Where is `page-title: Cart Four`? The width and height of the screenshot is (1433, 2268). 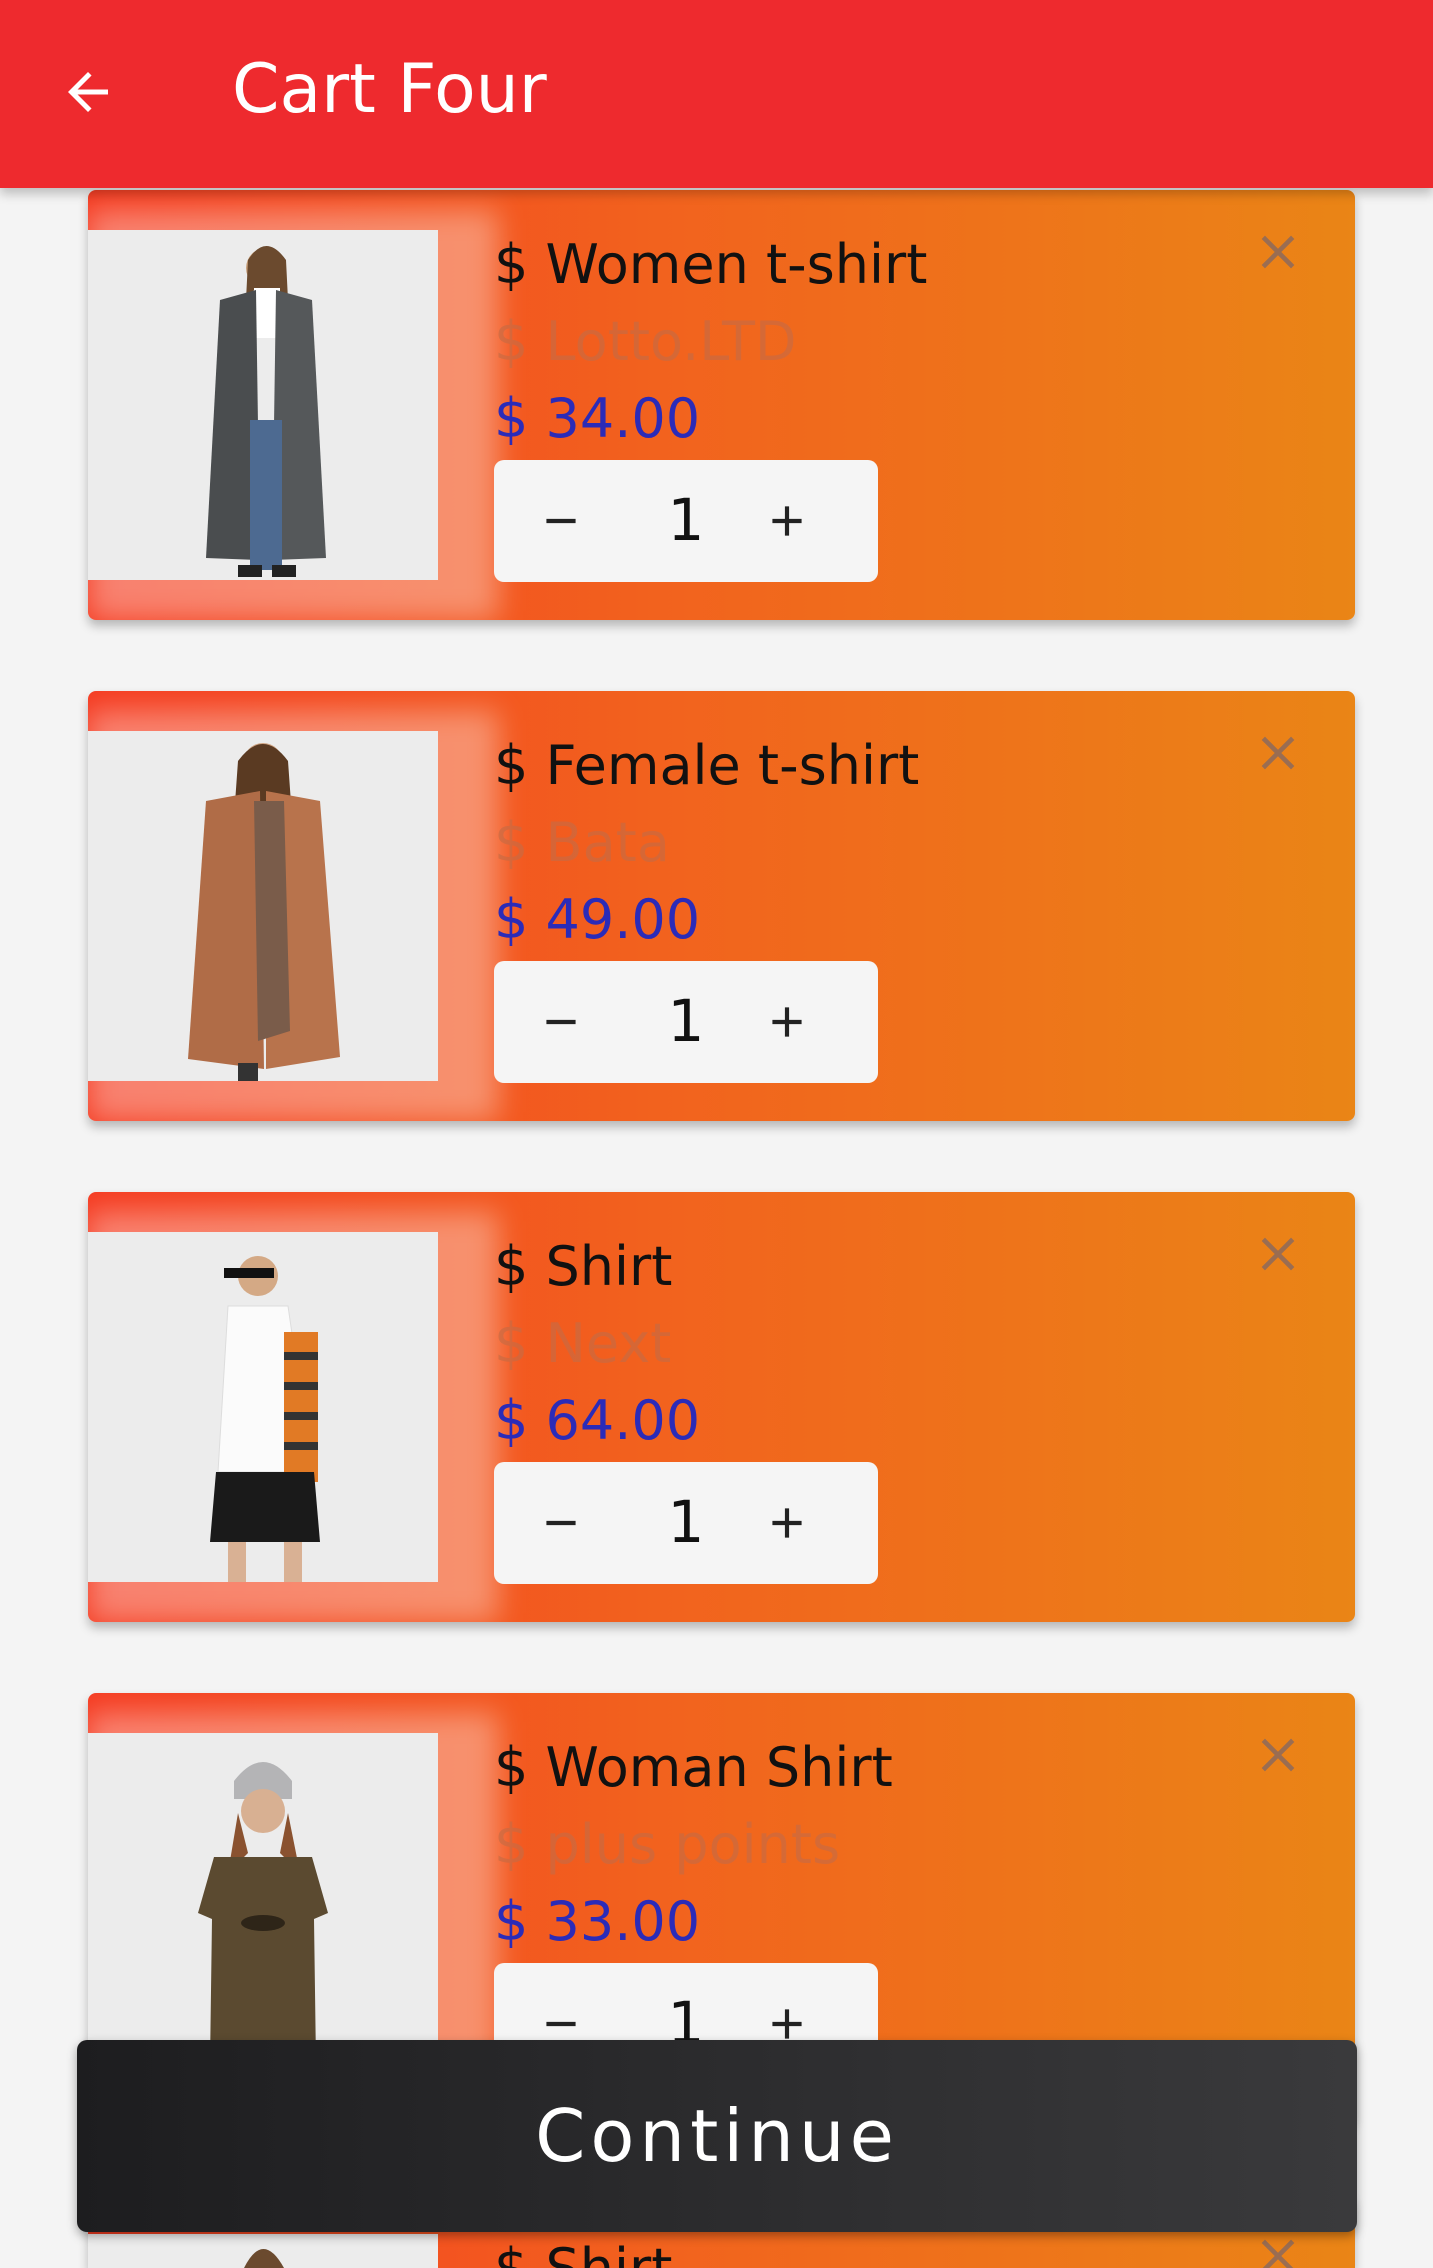 page-title: Cart Four is located at coordinates (389, 89).